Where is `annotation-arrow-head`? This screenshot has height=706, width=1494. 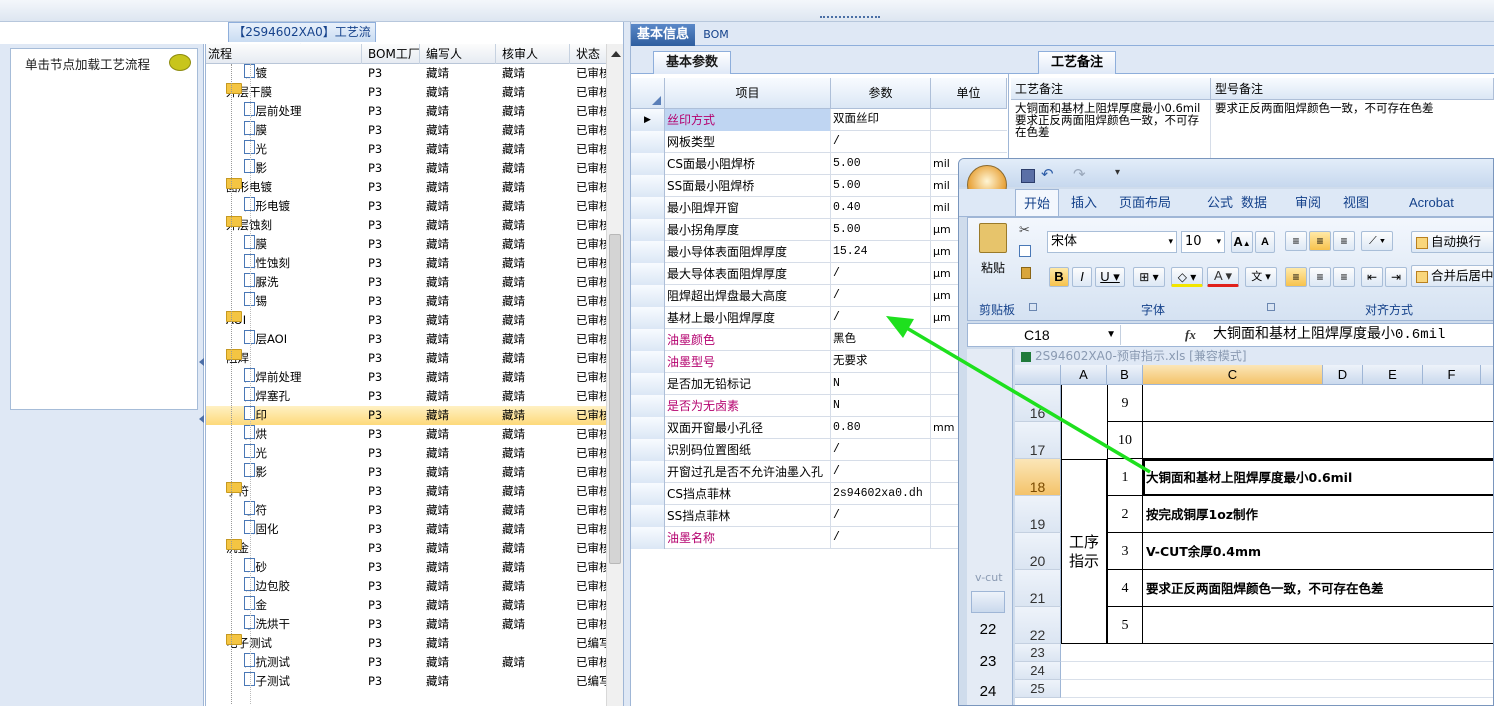 annotation-arrow-head is located at coordinates (900, 327).